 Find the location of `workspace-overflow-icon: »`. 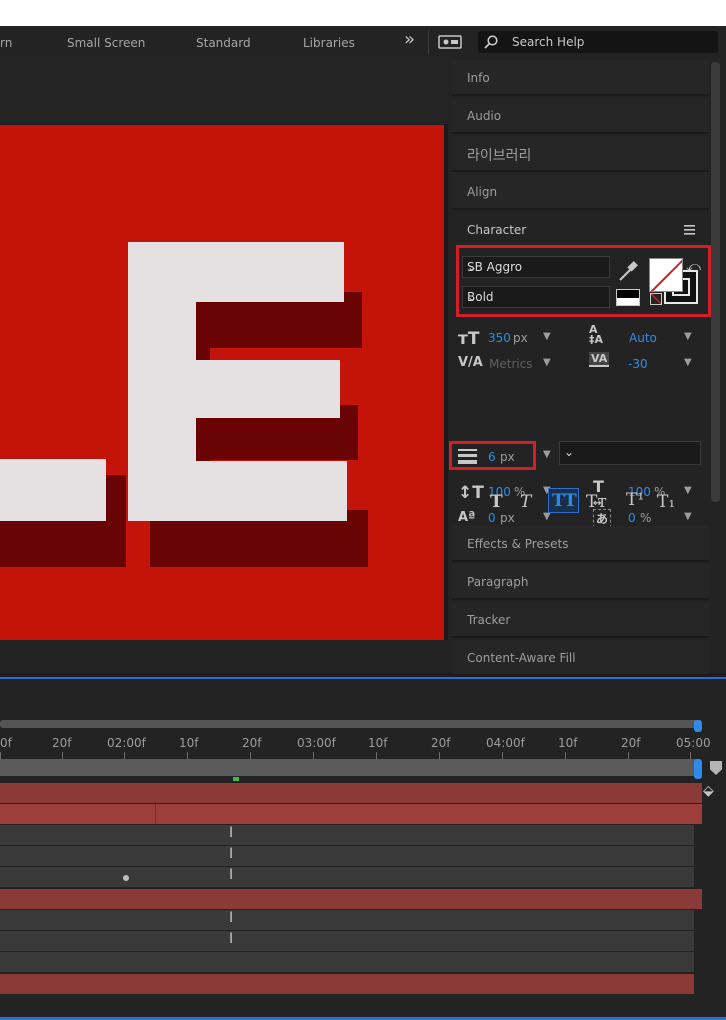

workspace-overflow-icon: » is located at coordinates (409, 39).